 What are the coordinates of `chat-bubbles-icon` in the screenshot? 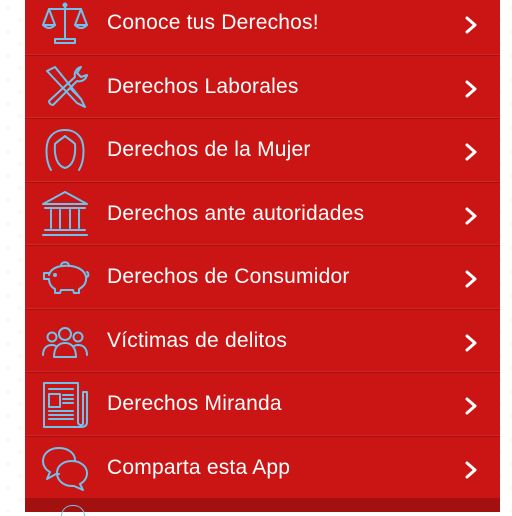 It's located at (65, 468).